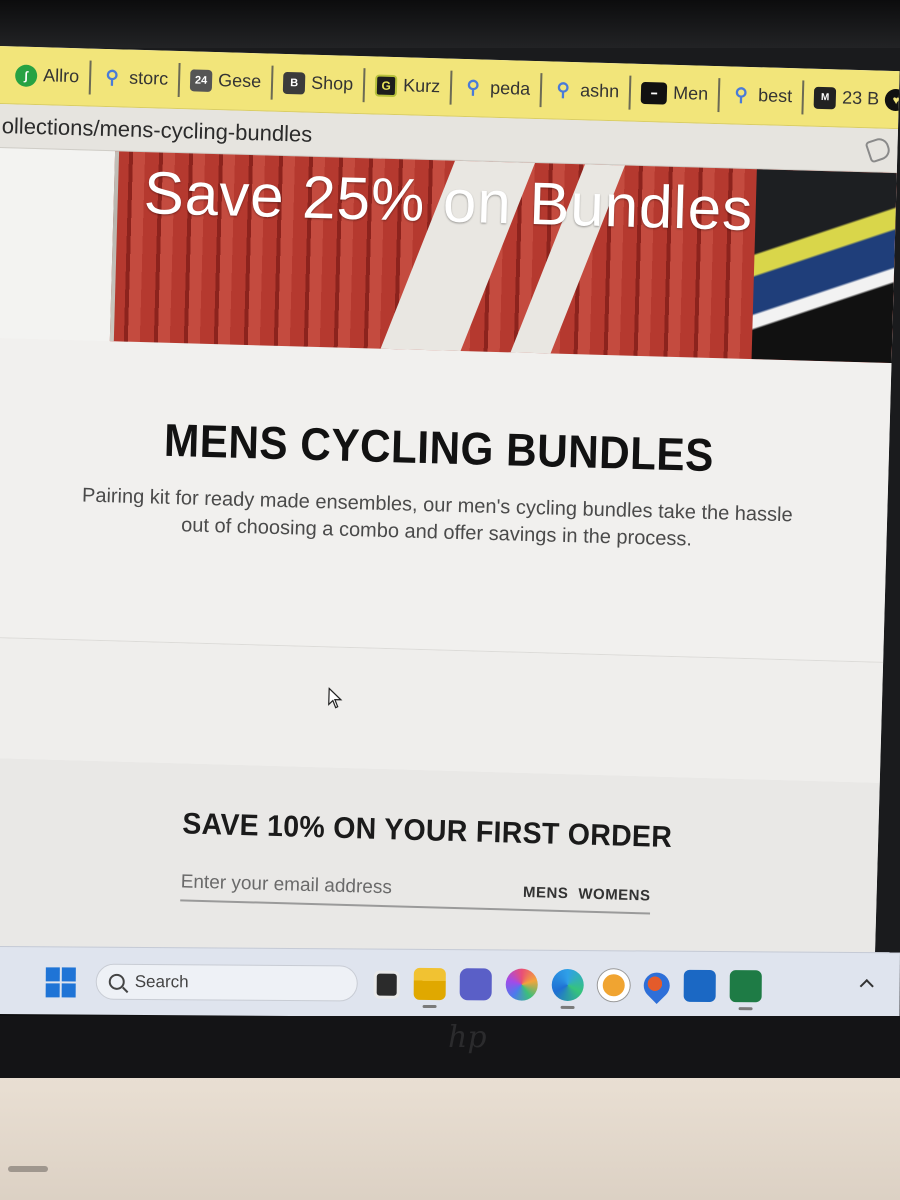 The height and width of the screenshot is (1200, 900). What do you see at coordinates (878, 149) in the screenshot?
I see `tag-icon` at bounding box center [878, 149].